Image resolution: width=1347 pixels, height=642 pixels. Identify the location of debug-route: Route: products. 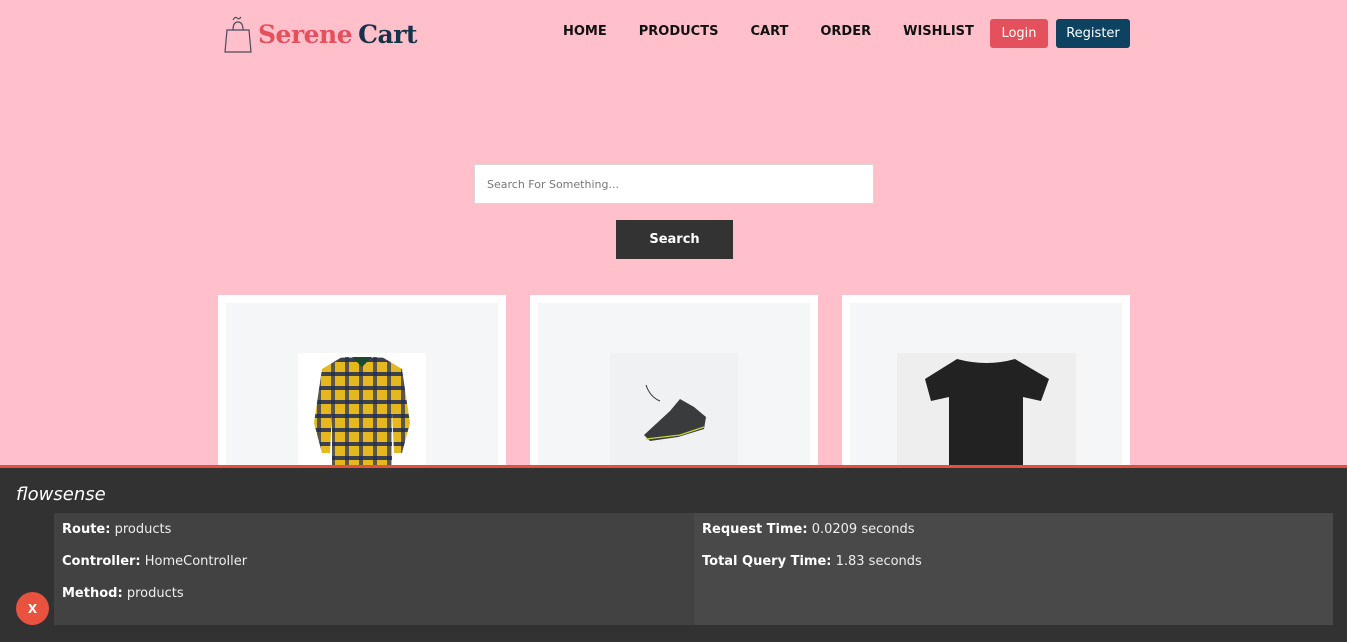
(116, 529).